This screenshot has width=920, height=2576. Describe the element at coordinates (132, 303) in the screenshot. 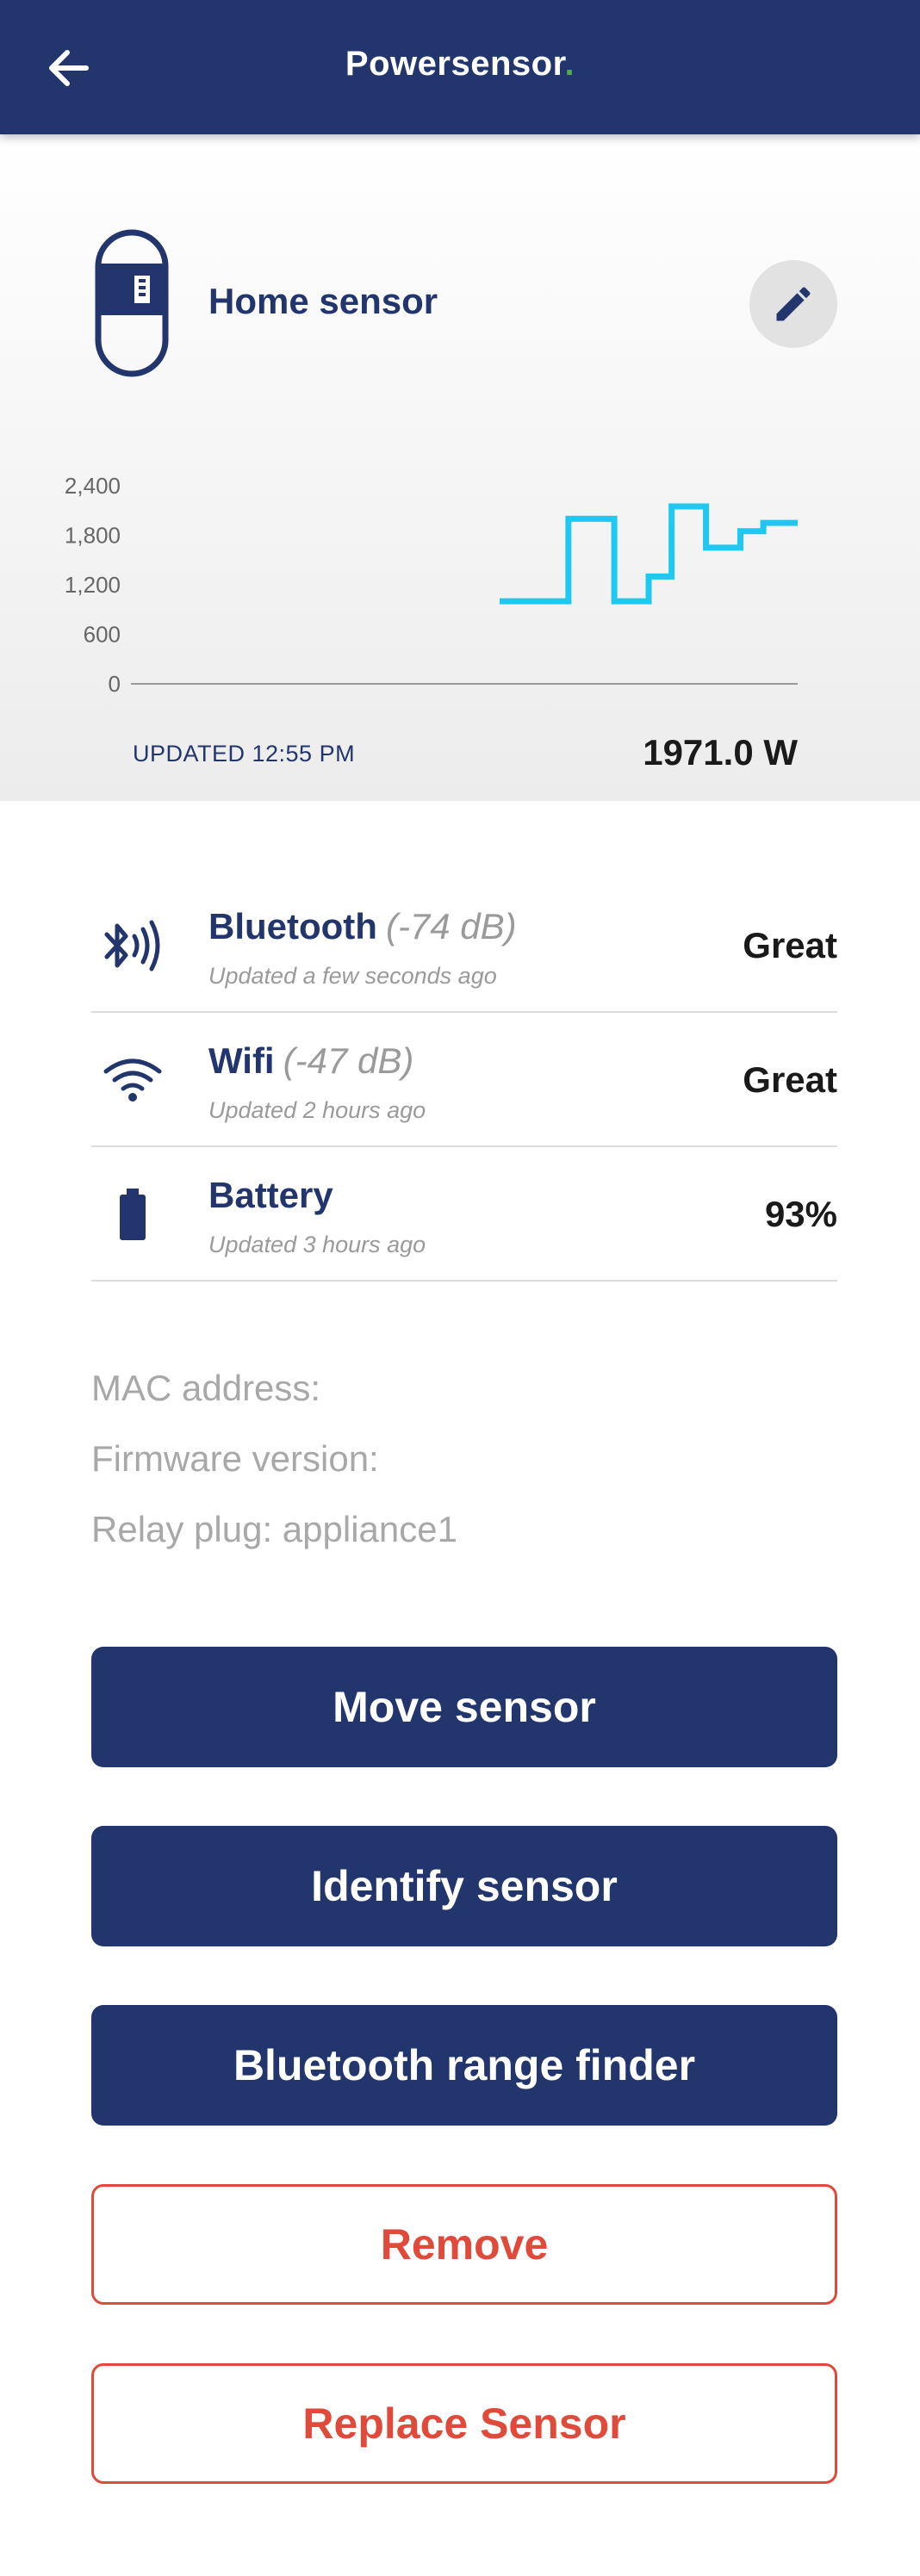

I see `sensor-device-icon` at that location.